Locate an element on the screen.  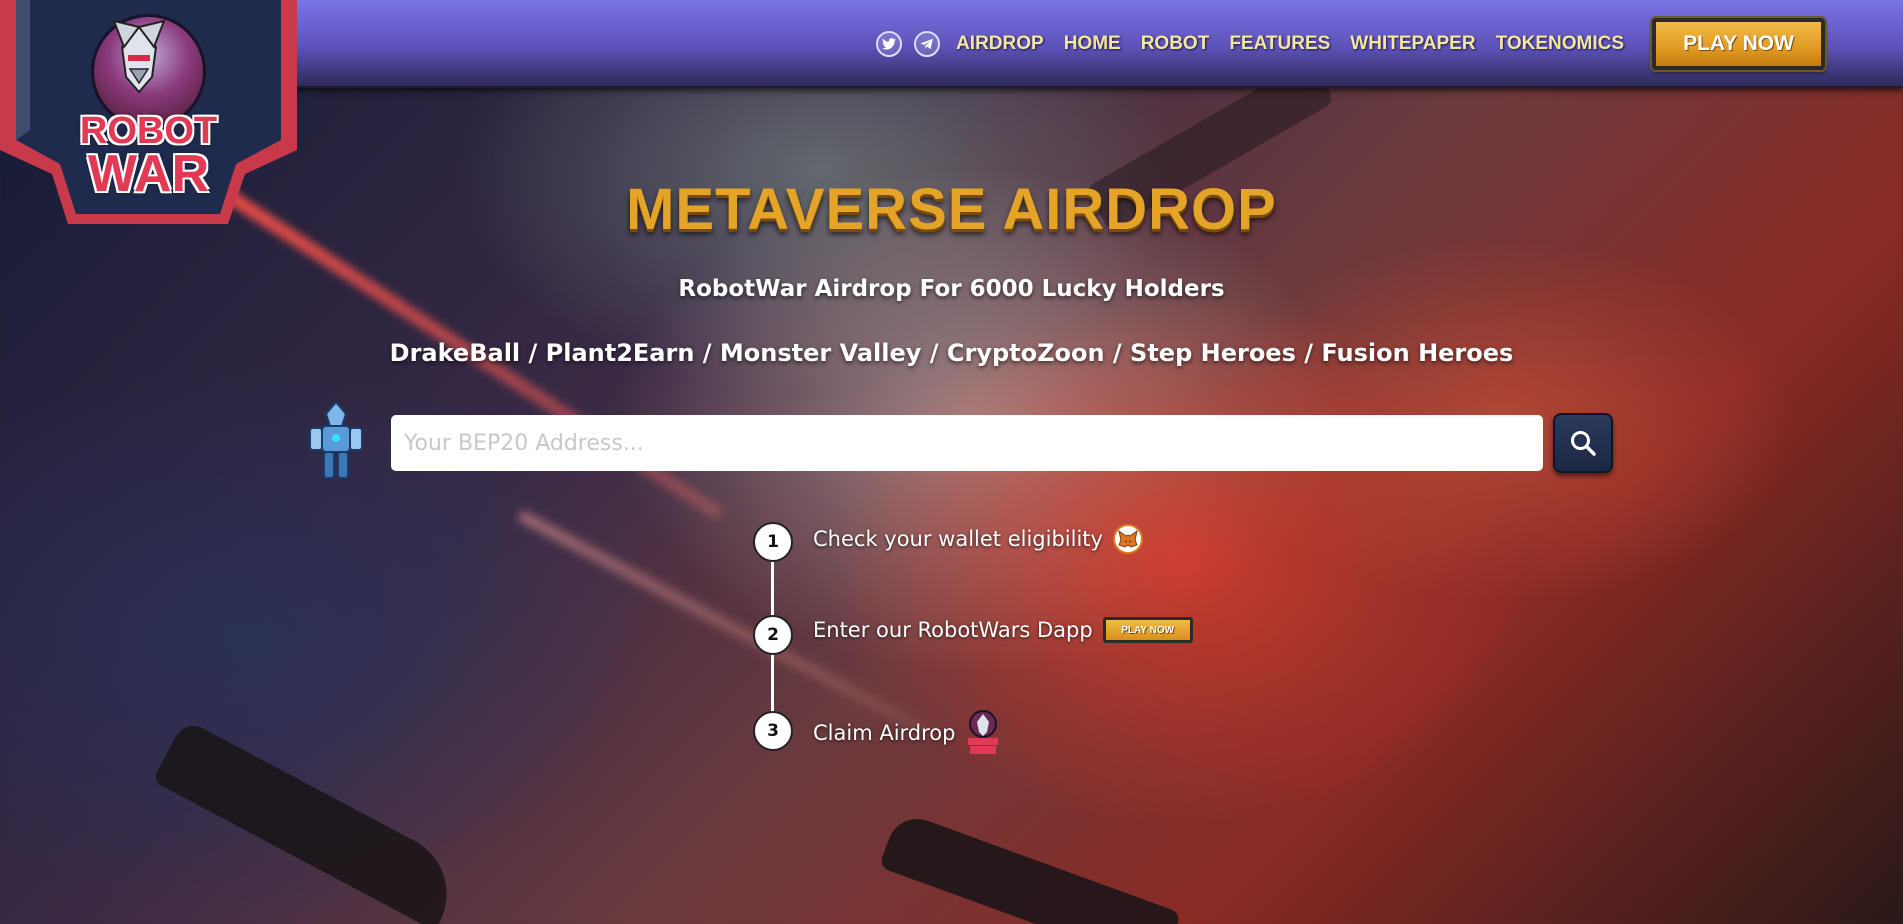
step-1-label: Check your wallet eligibility is located at coordinates (958, 539).